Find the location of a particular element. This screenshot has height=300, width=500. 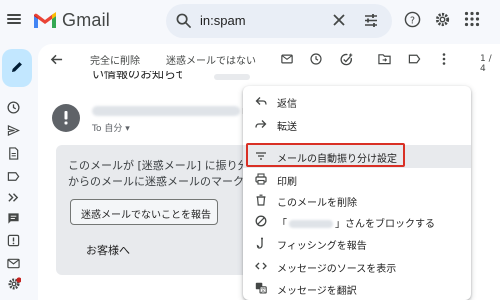

main-menu-icon is located at coordinates (14, 19).